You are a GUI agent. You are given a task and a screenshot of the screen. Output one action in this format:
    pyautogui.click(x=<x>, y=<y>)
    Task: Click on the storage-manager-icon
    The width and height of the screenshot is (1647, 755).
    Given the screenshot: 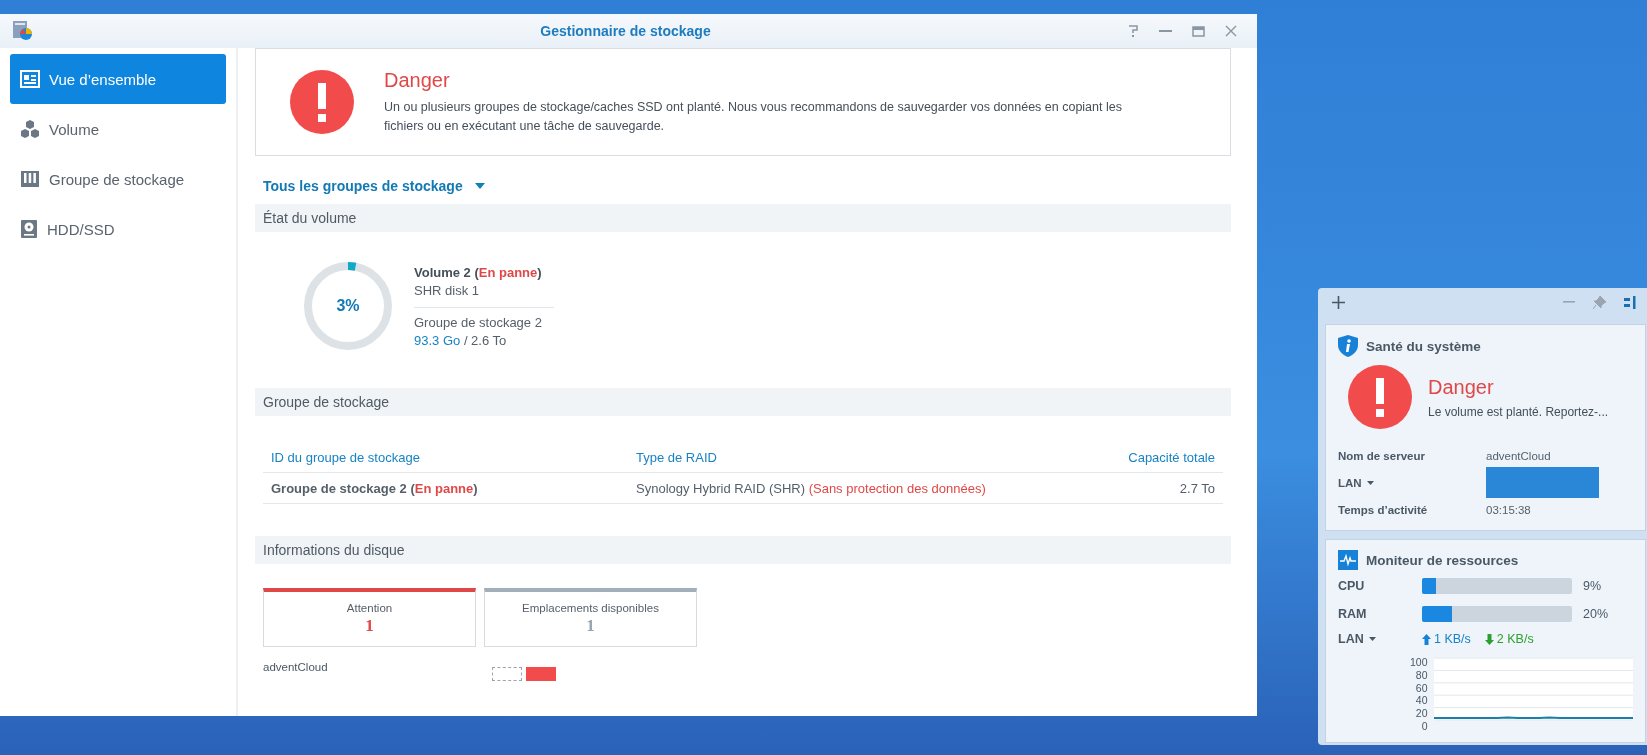 What is the action you would take?
    pyautogui.click(x=23, y=31)
    